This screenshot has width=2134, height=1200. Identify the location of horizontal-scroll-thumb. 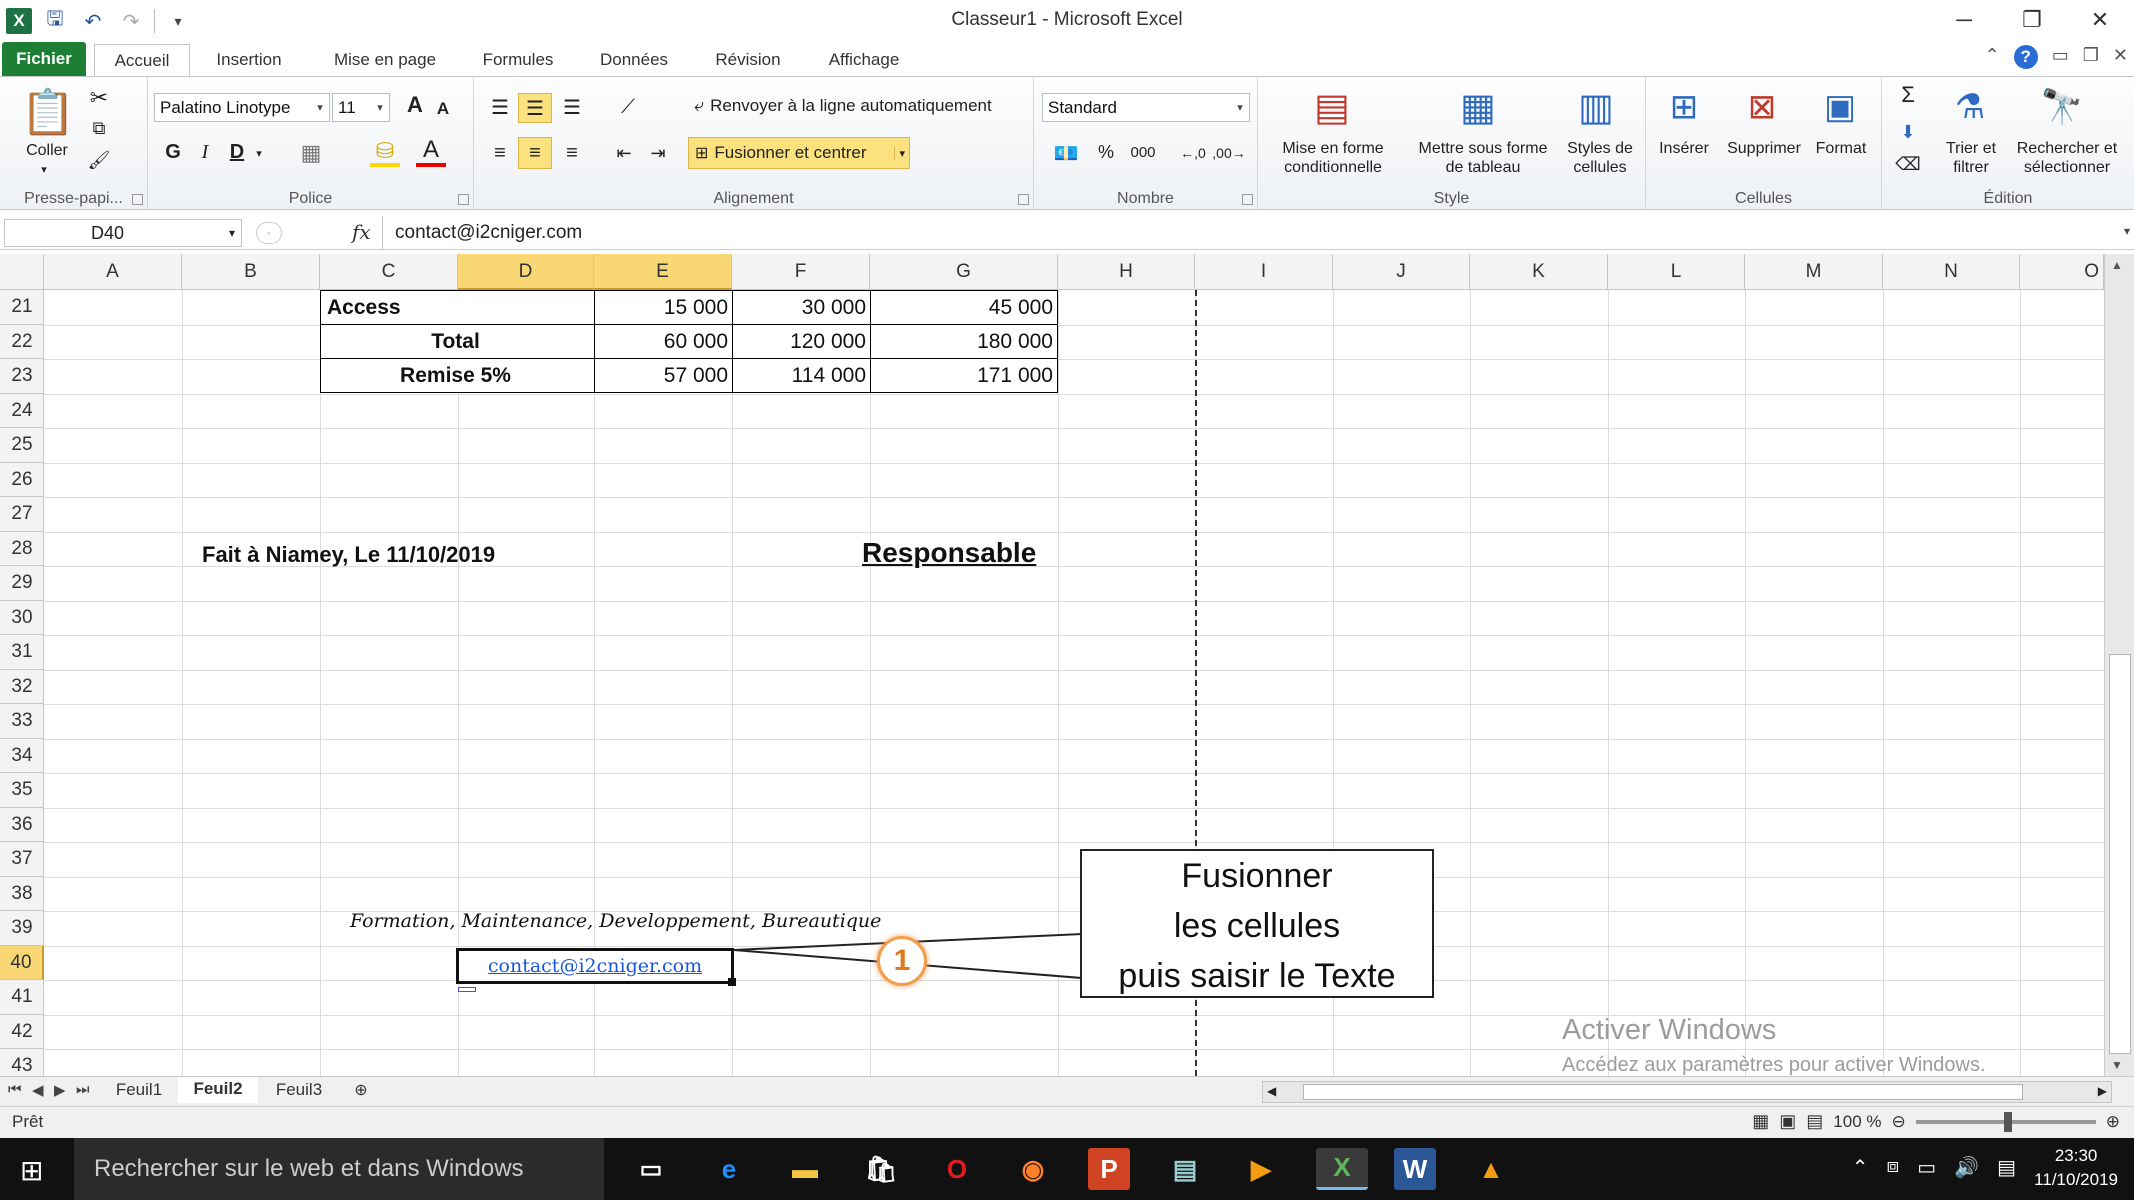
(1663, 1092).